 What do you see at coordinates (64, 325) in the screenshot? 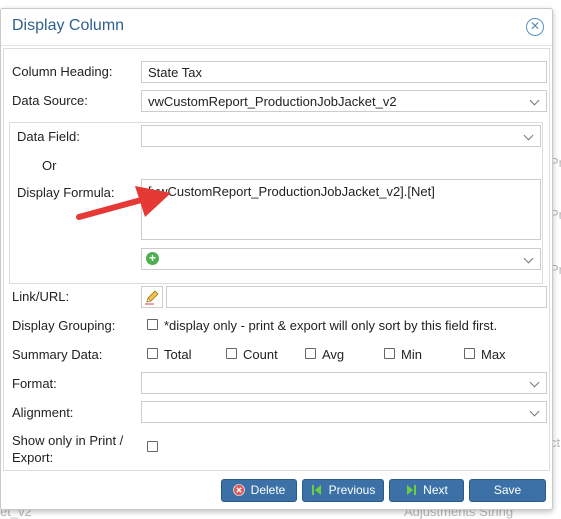
I see `display-grouping-label: Display Grouping:` at bounding box center [64, 325].